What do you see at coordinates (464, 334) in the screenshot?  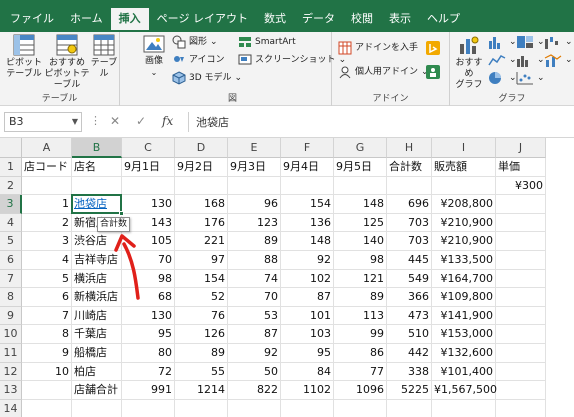 I see `cell-I10: ¥153,000` at bounding box center [464, 334].